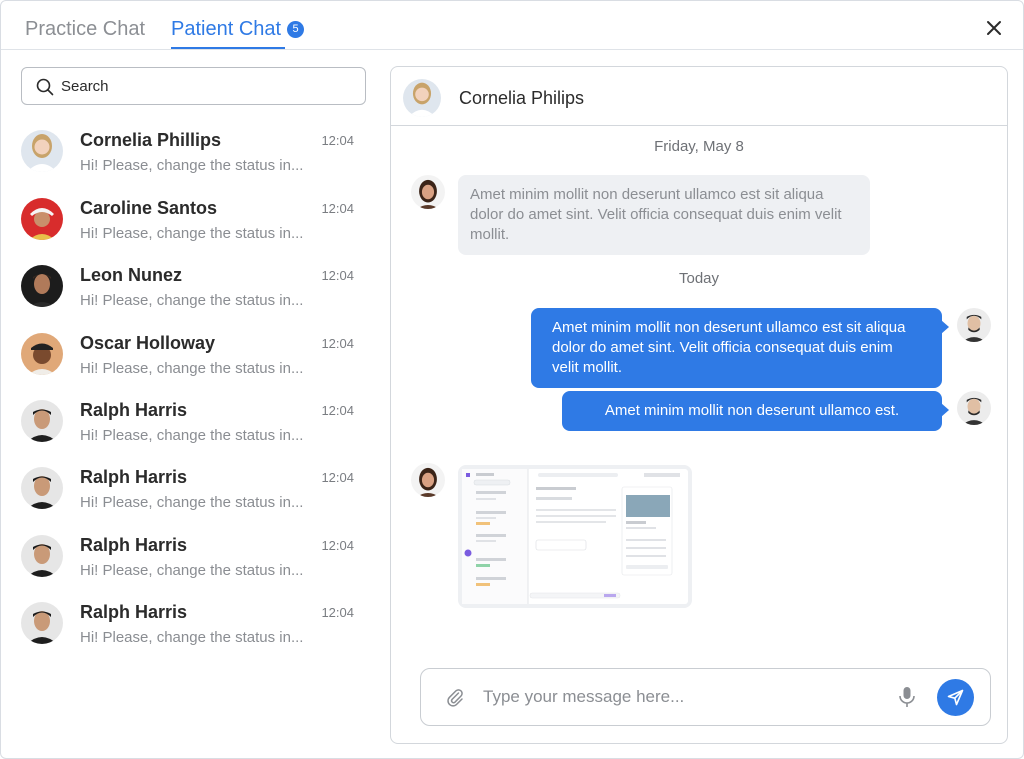  Describe the element at coordinates (522, 98) in the screenshot. I see `conversation-title: Cornelia Philips` at that location.